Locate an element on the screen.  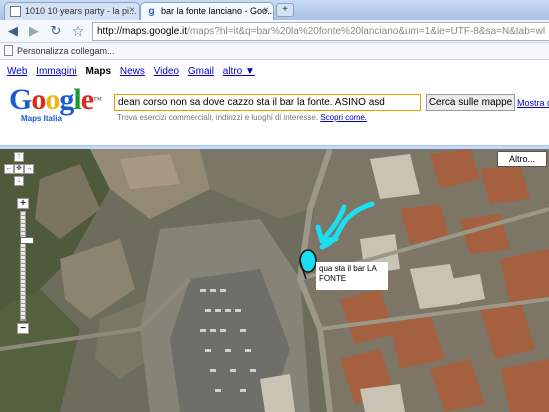
zoom-slider is located at coordinates (27, 266).